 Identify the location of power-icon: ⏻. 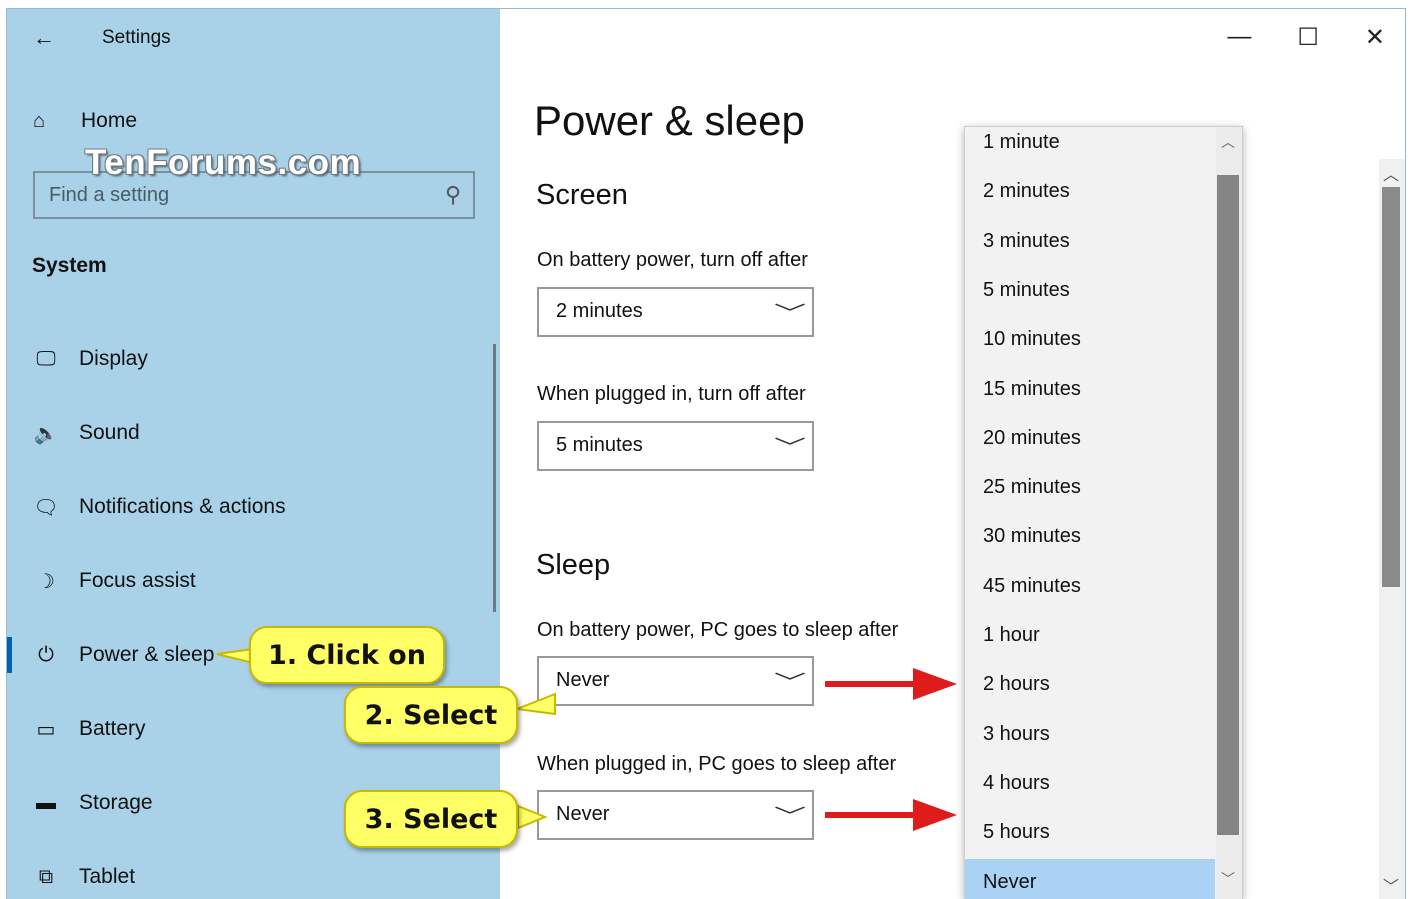
(46, 654).